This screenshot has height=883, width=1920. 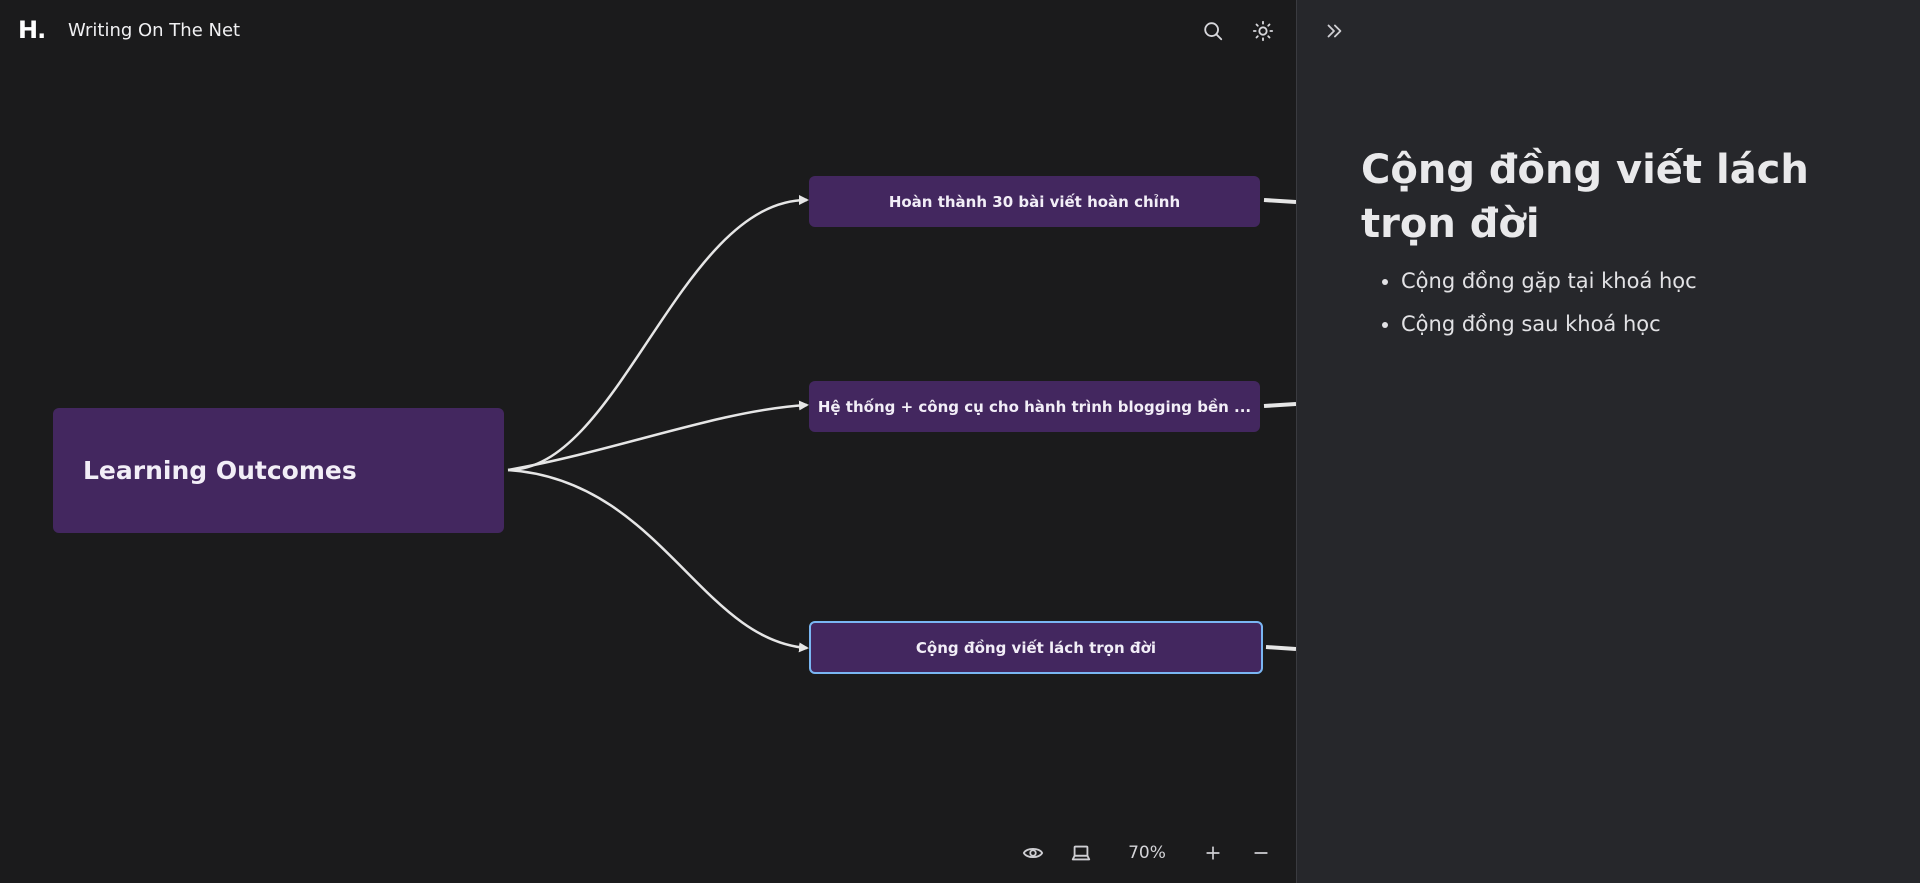 What do you see at coordinates (278, 470) in the screenshot?
I see `mindmap-root-node: Learning Outcomes` at bounding box center [278, 470].